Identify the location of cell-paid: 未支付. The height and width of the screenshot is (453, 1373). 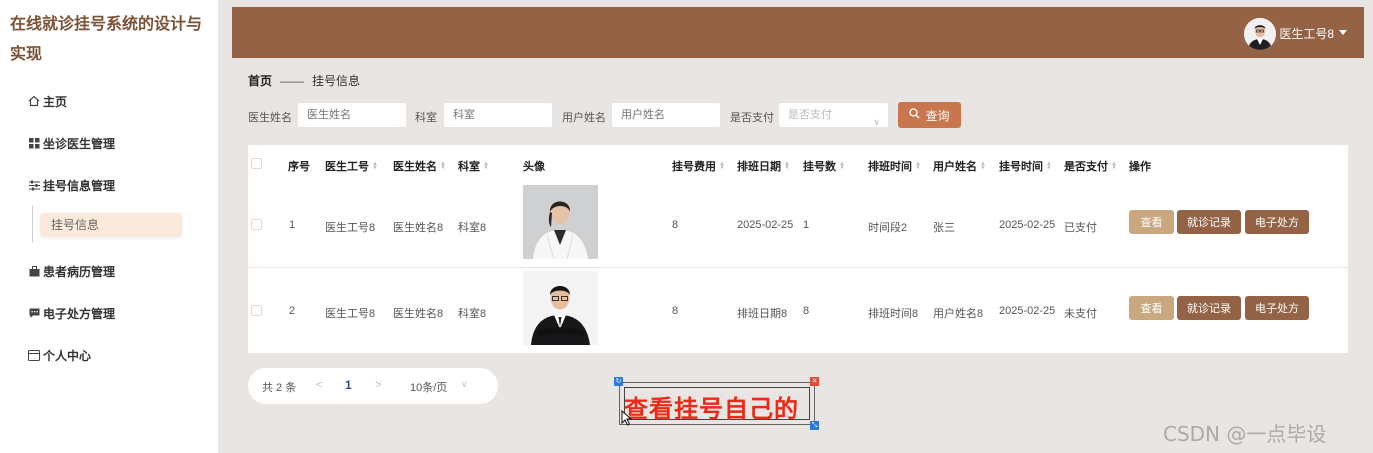
(1080, 314).